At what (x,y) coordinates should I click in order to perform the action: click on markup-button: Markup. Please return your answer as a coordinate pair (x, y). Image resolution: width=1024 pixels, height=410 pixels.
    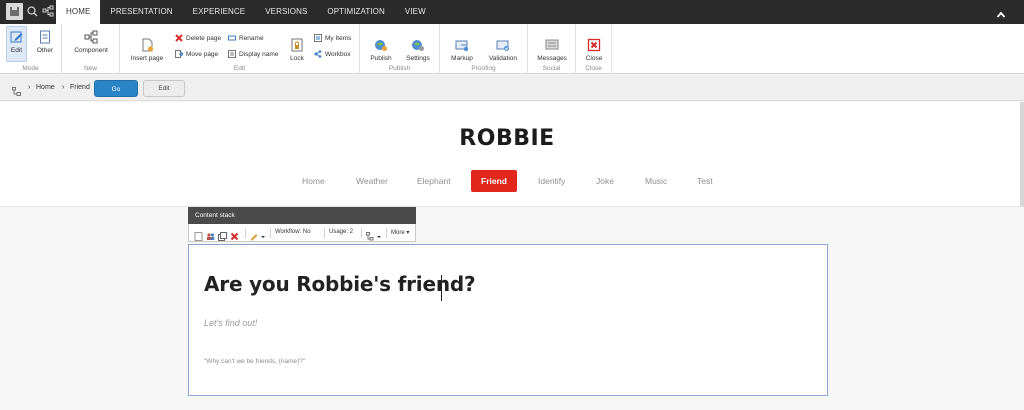
    Looking at the image, I should click on (462, 44).